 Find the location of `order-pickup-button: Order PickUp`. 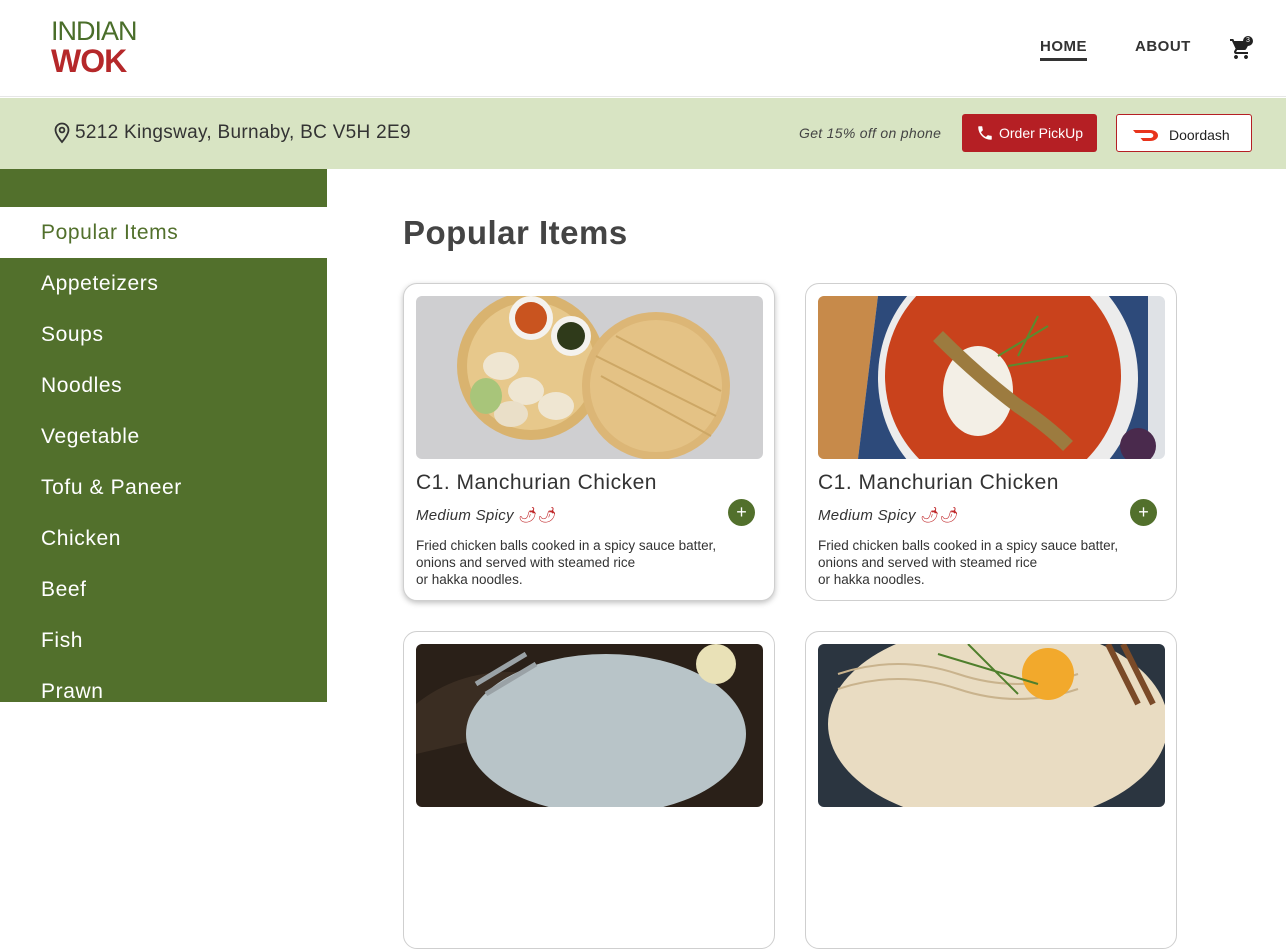

order-pickup-button: Order PickUp is located at coordinates (1029, 133).